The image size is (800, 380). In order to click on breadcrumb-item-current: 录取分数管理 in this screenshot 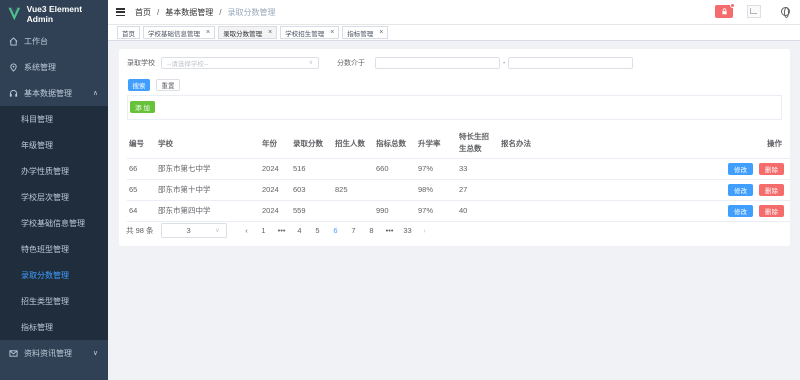, I will do `click(251, 12)`.